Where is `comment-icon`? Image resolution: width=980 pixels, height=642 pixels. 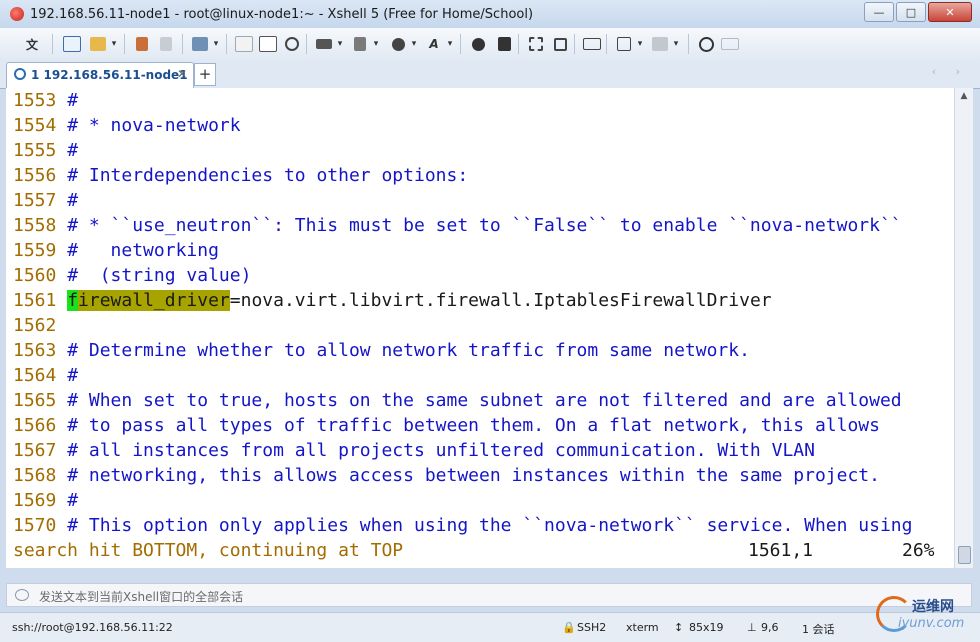 comment-icon is located at coordinates (730, 44).